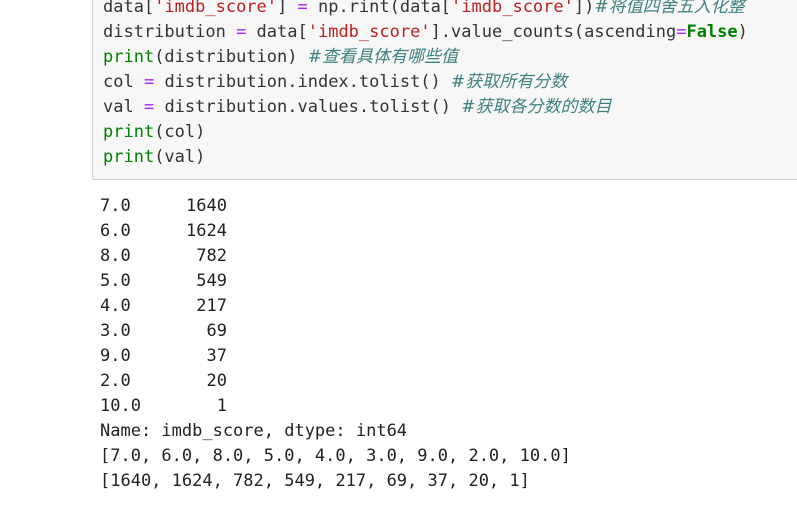 The height and width of the screenshot is (508, 797). Describe the element at coordinates (742, 32) in the screenshot. I see `code-token: )` at that location.